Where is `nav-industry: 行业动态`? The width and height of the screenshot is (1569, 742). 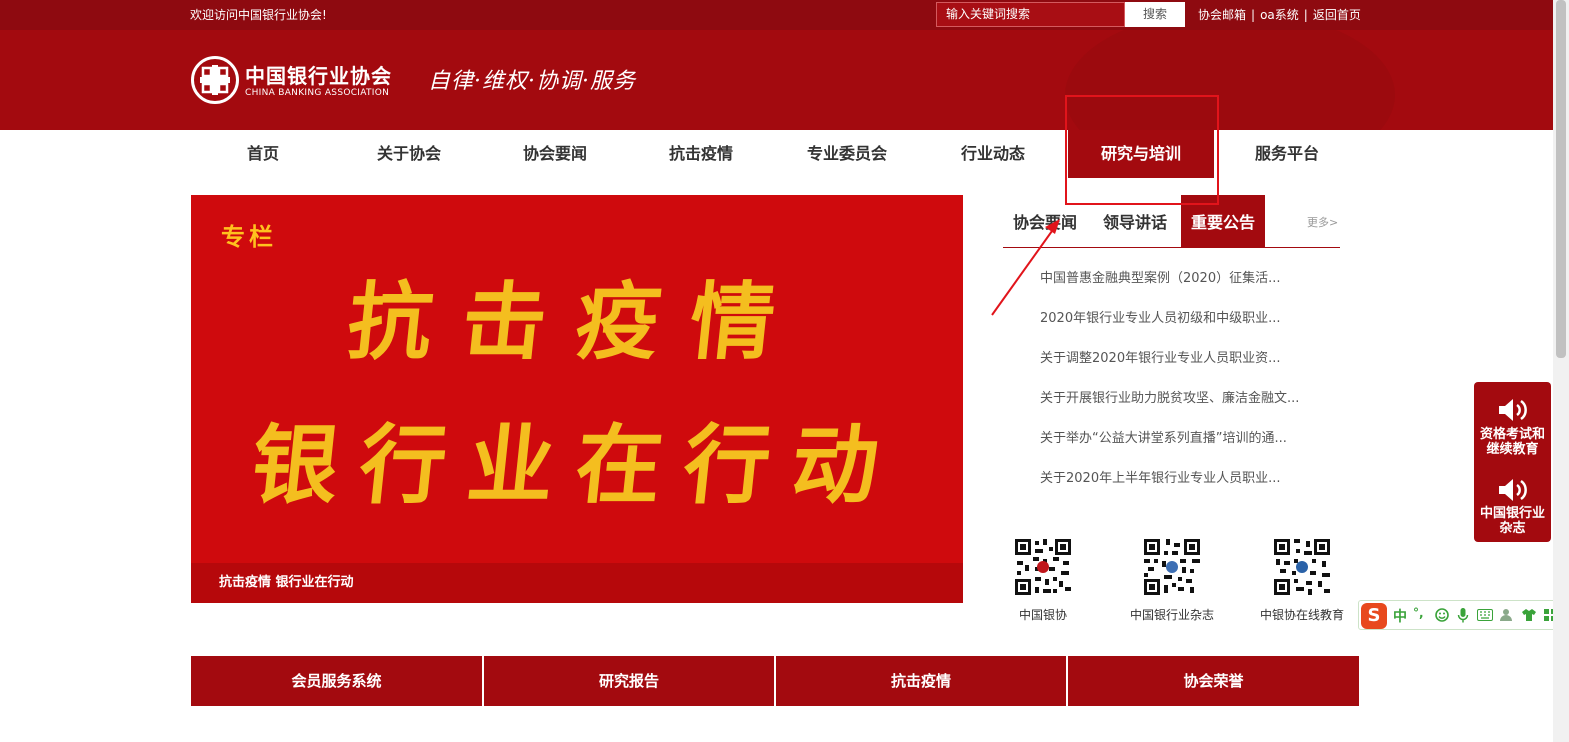 nav-industry: 行业动态 is located at coordinates (993, 154).